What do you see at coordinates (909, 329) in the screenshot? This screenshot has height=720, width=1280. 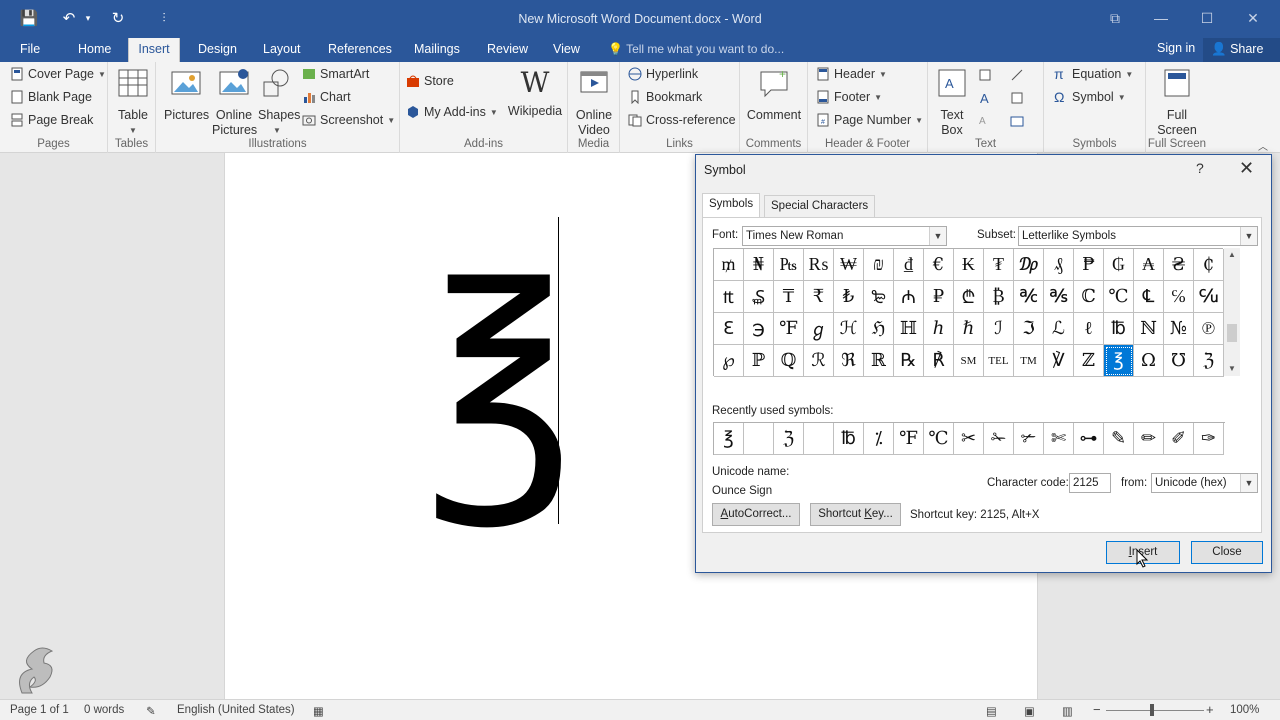 I see `symbol-cell: ℍ` at bounding box center [909, 329].